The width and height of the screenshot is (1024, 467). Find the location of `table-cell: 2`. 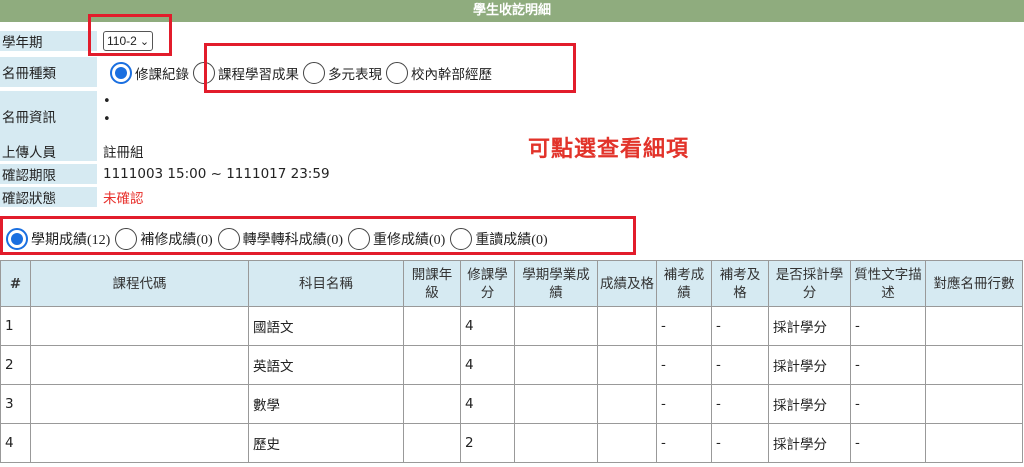

table-cell: 2 is located at coordinates (15, 365).